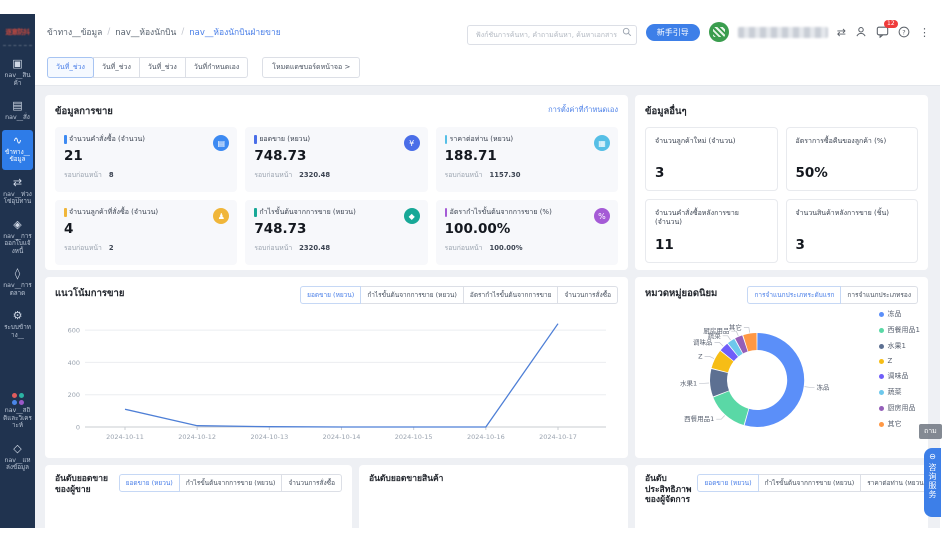 The image size is (942, 541). I want to click on cube-icon: ◇, so click(17, 448).